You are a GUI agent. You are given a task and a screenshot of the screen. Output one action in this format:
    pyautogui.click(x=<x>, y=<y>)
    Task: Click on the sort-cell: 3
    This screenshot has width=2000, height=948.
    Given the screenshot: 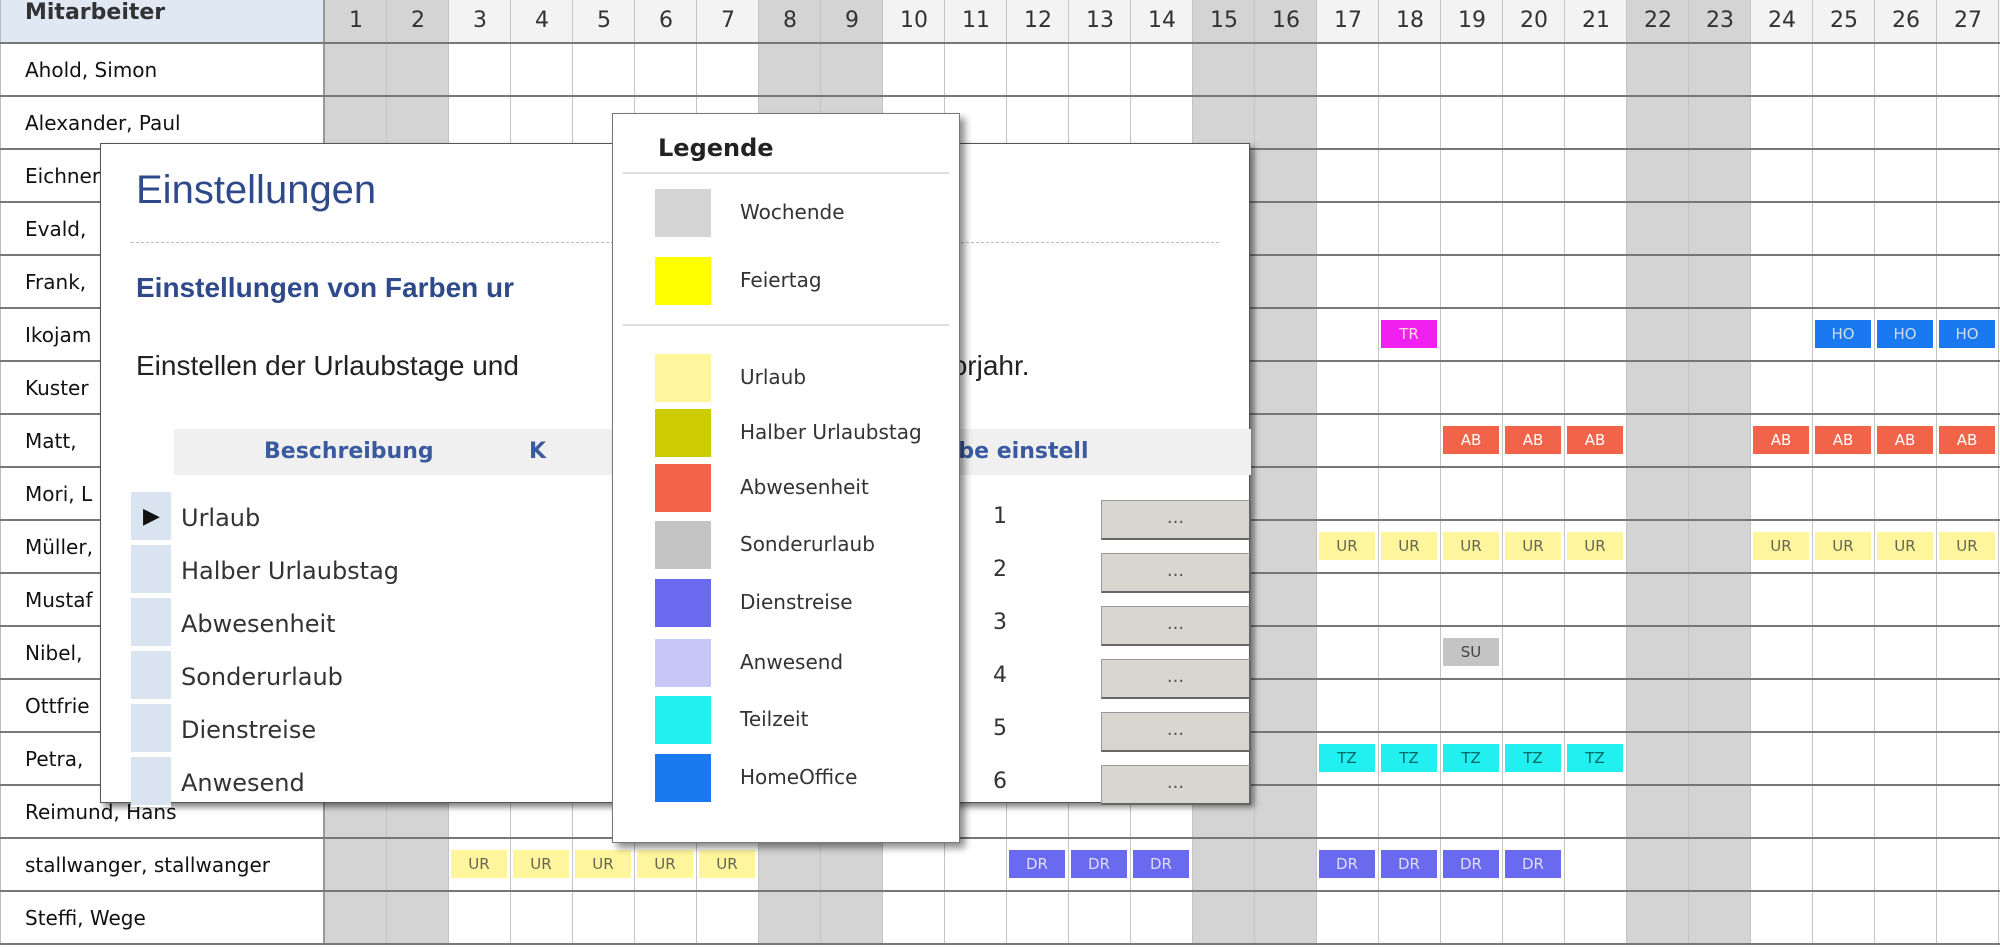 What is the action you would take?
    pyautogui.click(x=1000, y=622)
    